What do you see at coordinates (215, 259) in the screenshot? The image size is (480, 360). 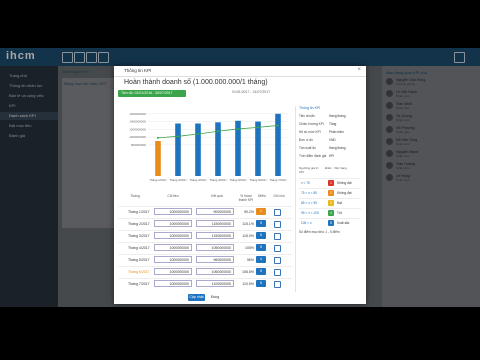 I see `result-input: 960000000` at bounding box center [215, 259].